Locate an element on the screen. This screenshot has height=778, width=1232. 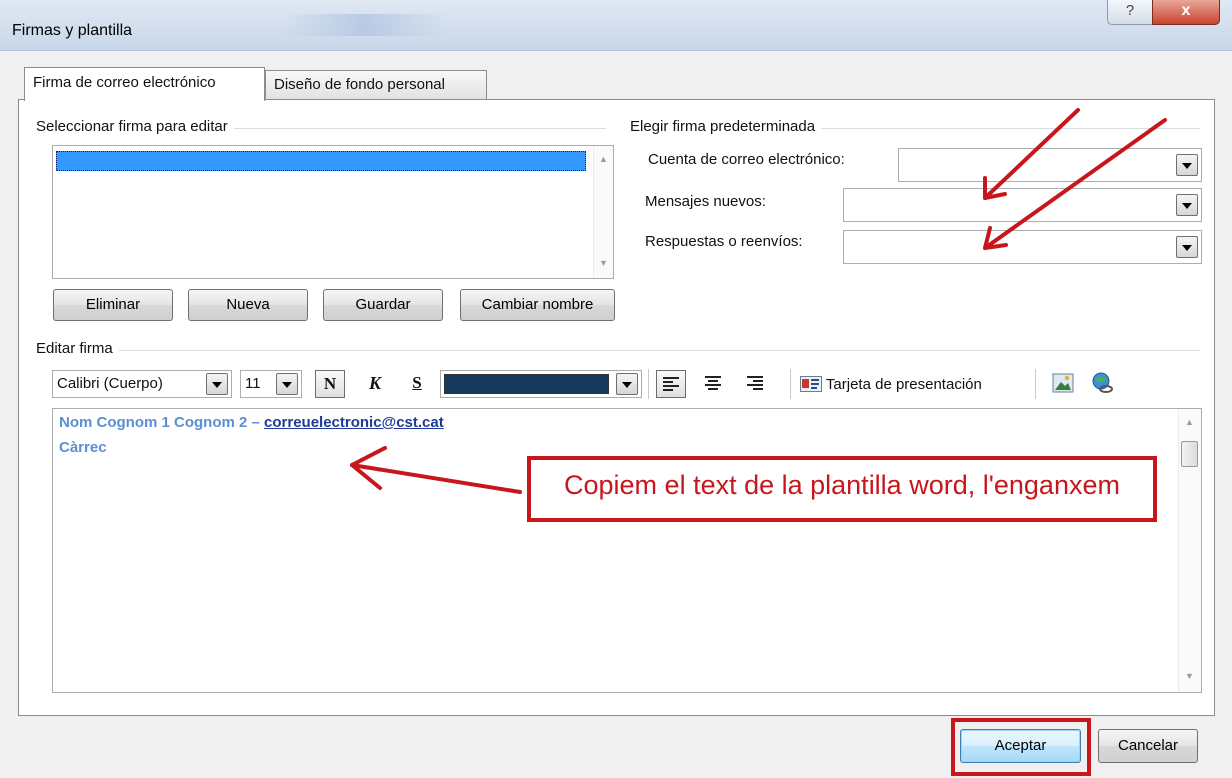
rename-button: Cambiar nombre is located at coordinates (537, 305).